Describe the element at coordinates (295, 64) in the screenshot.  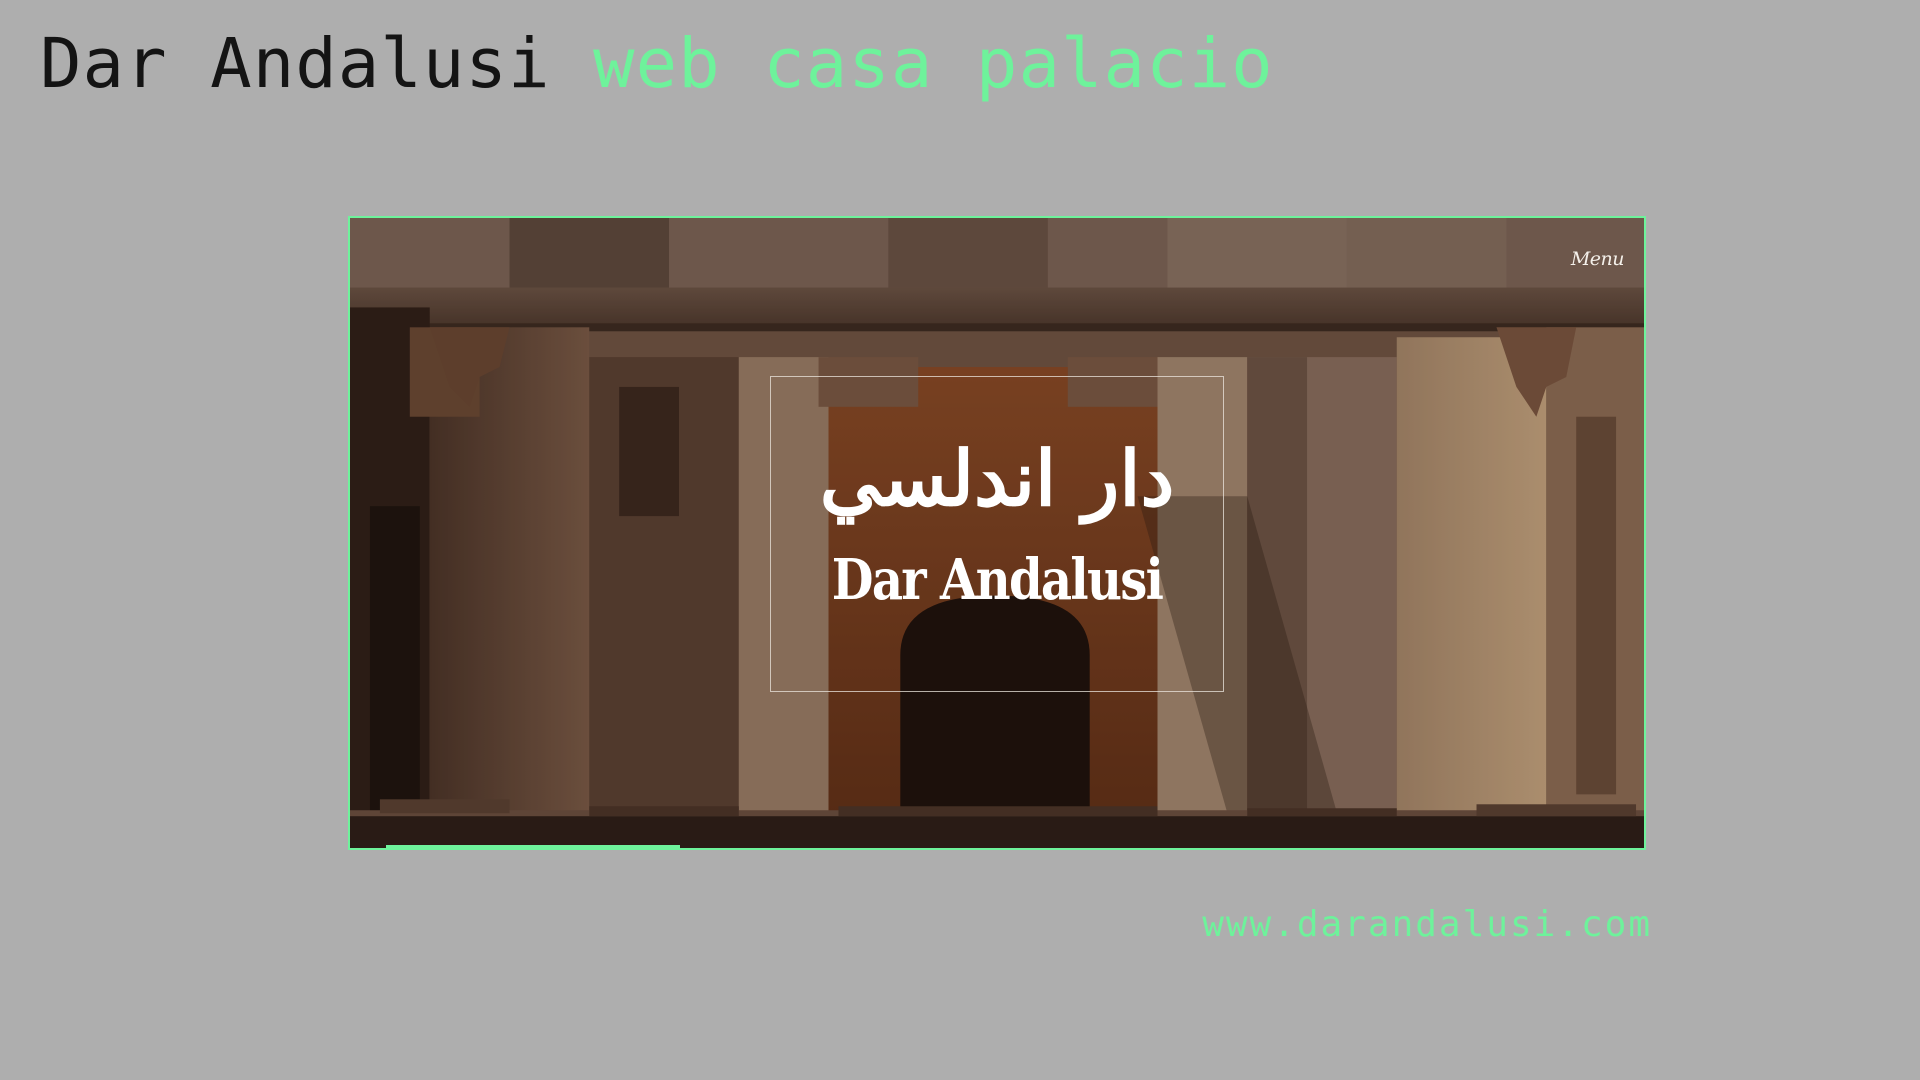
I see `page-title-main: Dar Andalusi` at that location.